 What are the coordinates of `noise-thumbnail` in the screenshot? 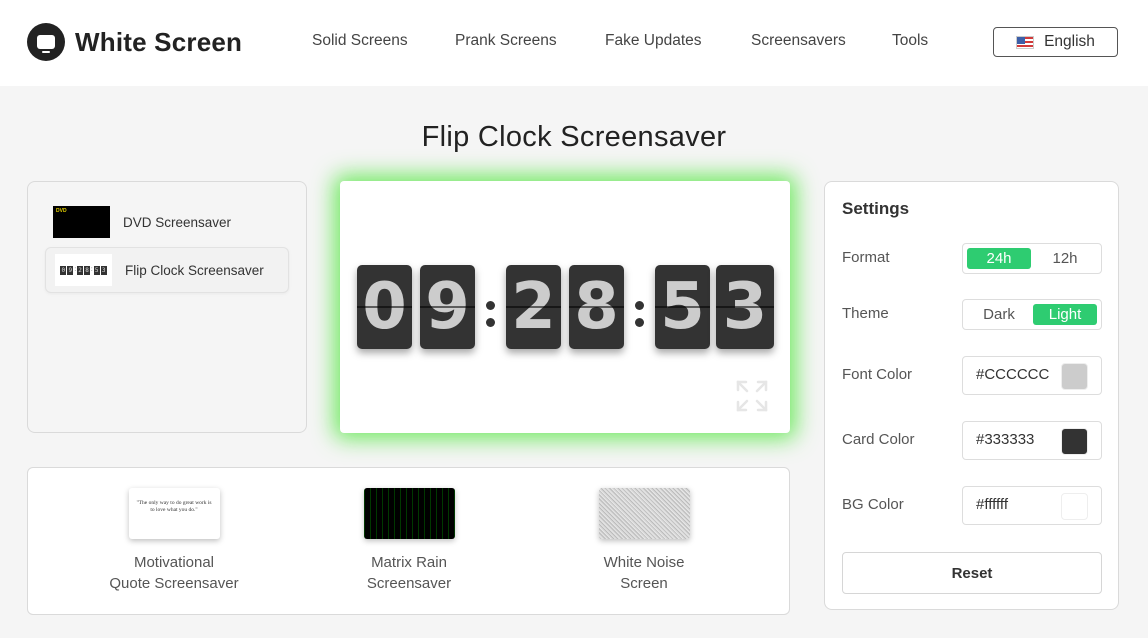 It's located at (644, 513).